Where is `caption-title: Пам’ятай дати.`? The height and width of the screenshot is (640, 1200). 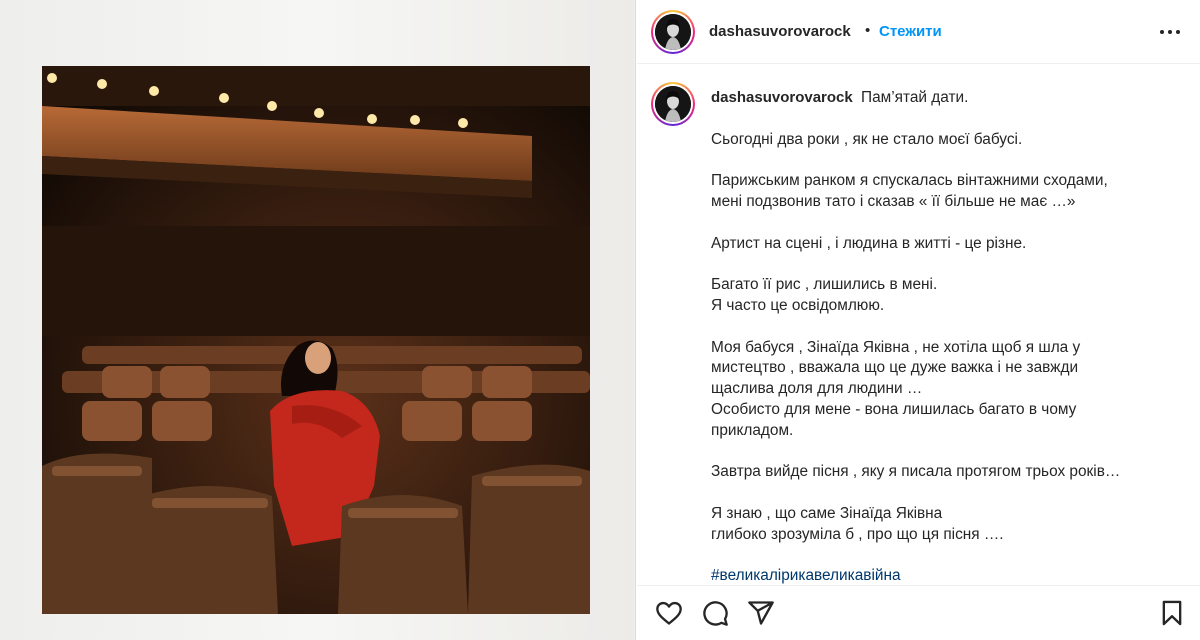
caption-title: Пам’ятай дати. is located at coordinates (915, 97).